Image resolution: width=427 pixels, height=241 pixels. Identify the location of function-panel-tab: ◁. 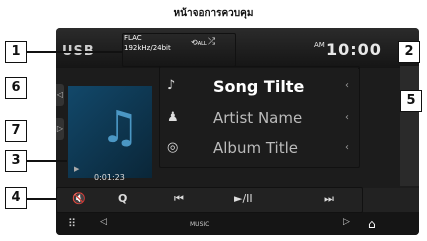
(409, 126).